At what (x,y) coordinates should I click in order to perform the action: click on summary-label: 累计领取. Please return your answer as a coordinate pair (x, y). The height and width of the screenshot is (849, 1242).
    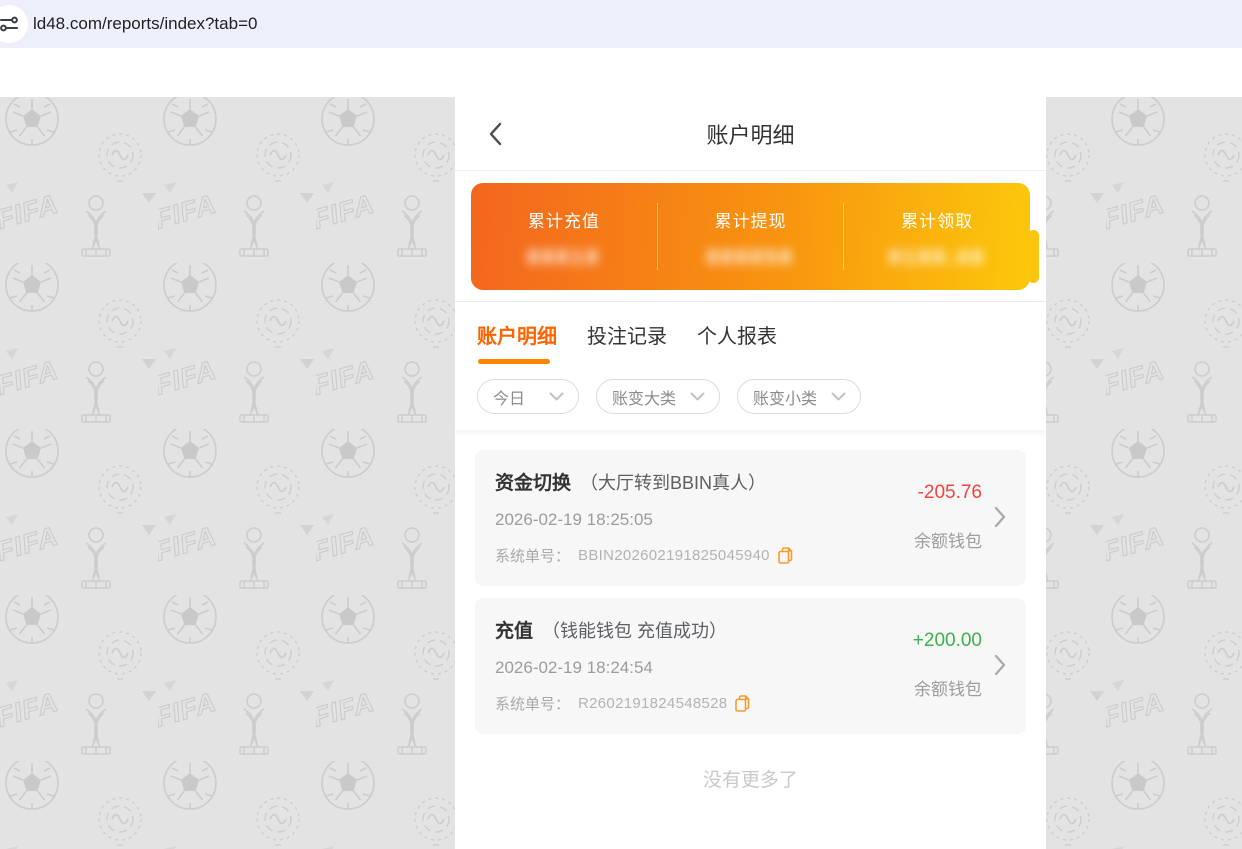
    Looking at the image, I should click on (937, 221).